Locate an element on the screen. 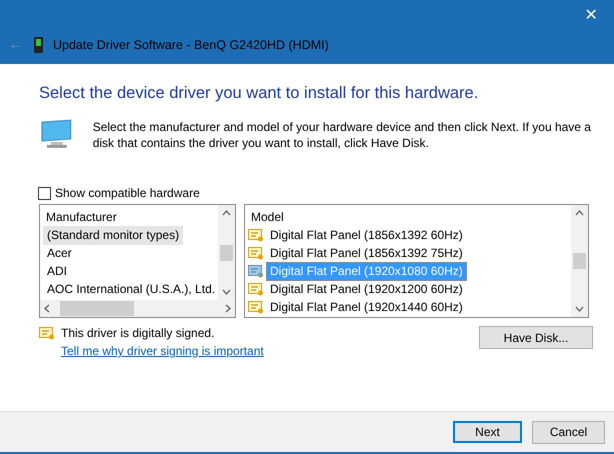 This screenshot has width=614, height=454. list-item: Acer is located at coordinates (59, 253).